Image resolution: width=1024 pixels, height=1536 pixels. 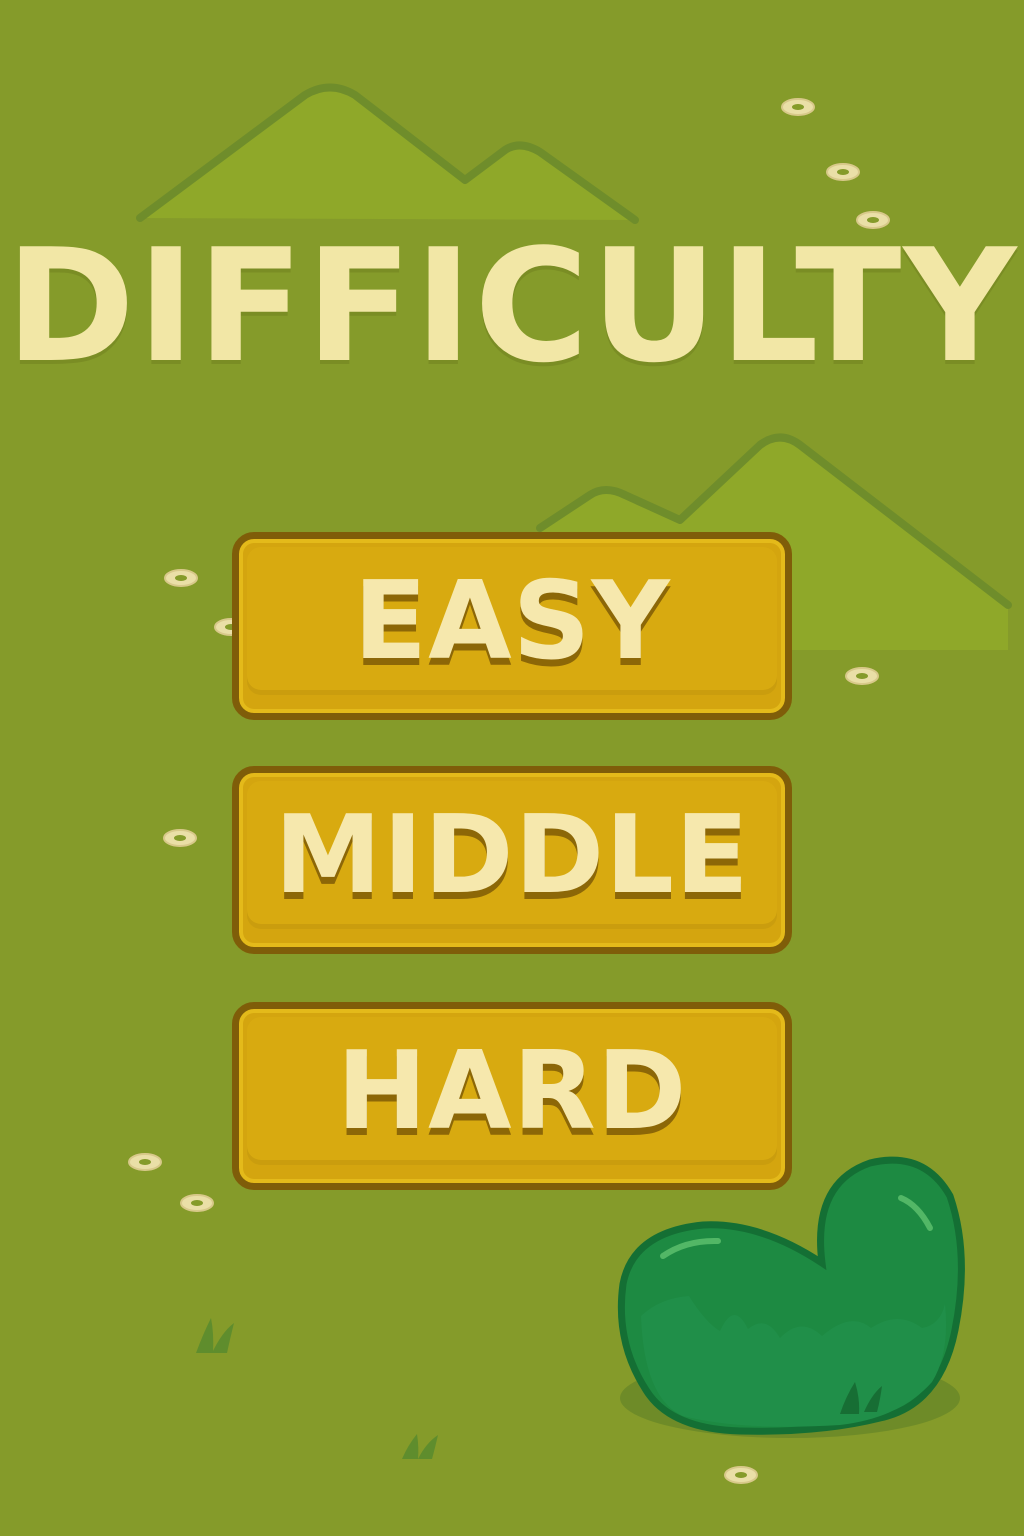 What do you see at coordinates (791, 1297) in the screenshot?
I see `bush-decoration` at bounding box center [791, 1297].